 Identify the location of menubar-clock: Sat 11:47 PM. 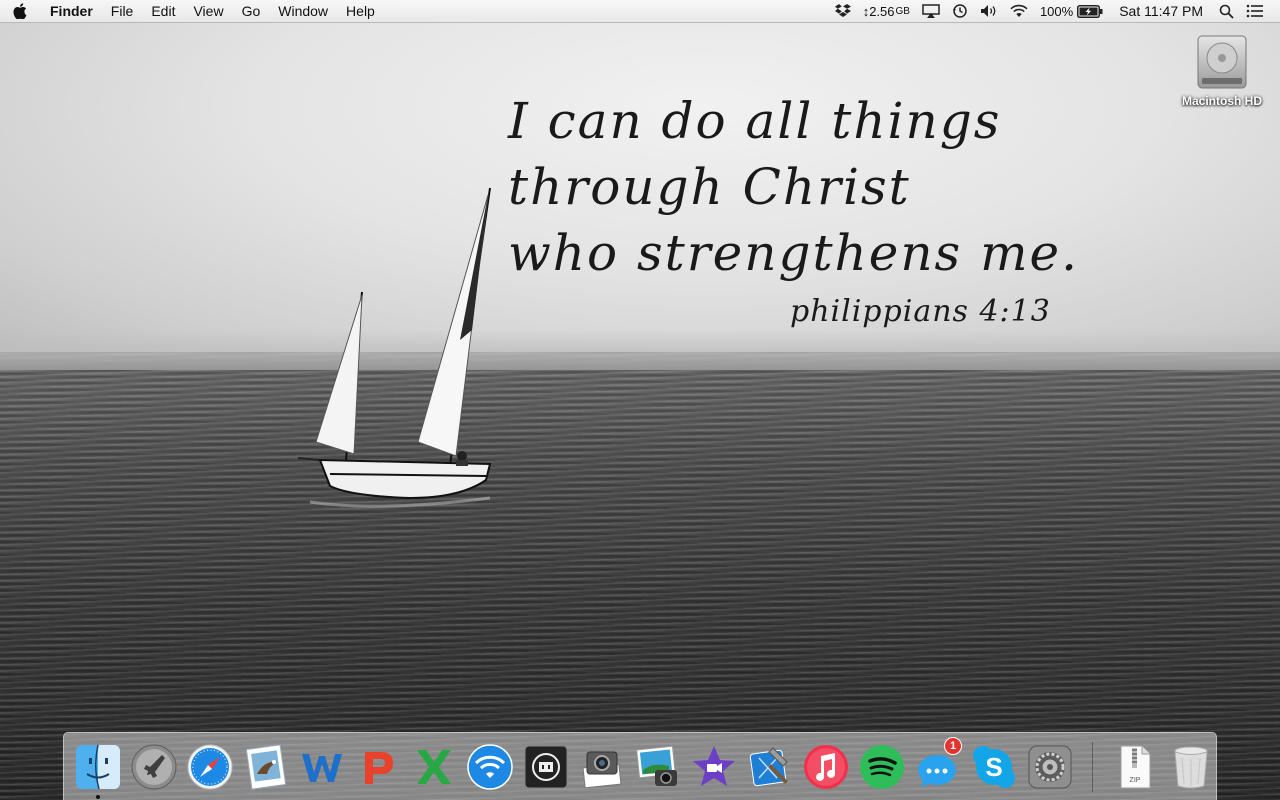
(1161, 11).